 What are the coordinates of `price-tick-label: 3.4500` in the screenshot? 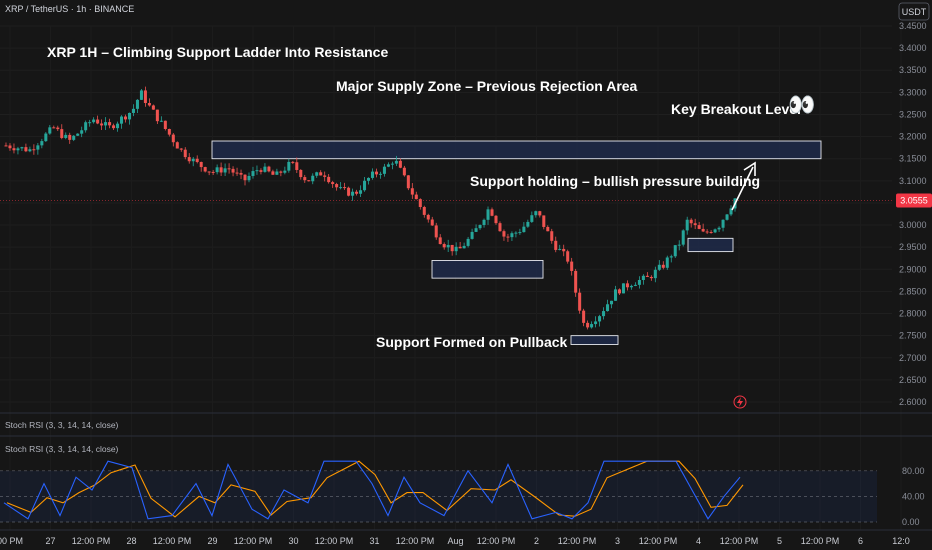 It's located at (913, 26).